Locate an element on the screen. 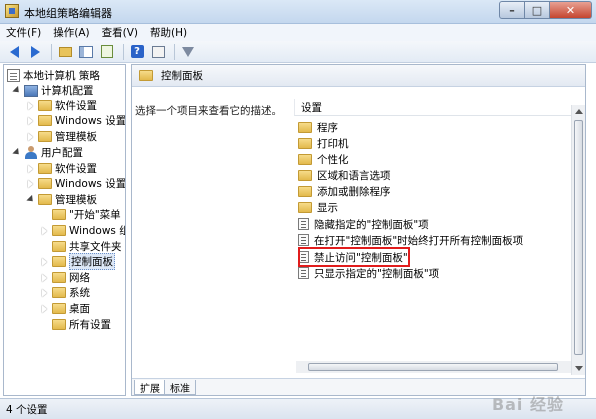 This screenshot has height=419, width=596. highlight-annotation is located at coordinates (354, 257).